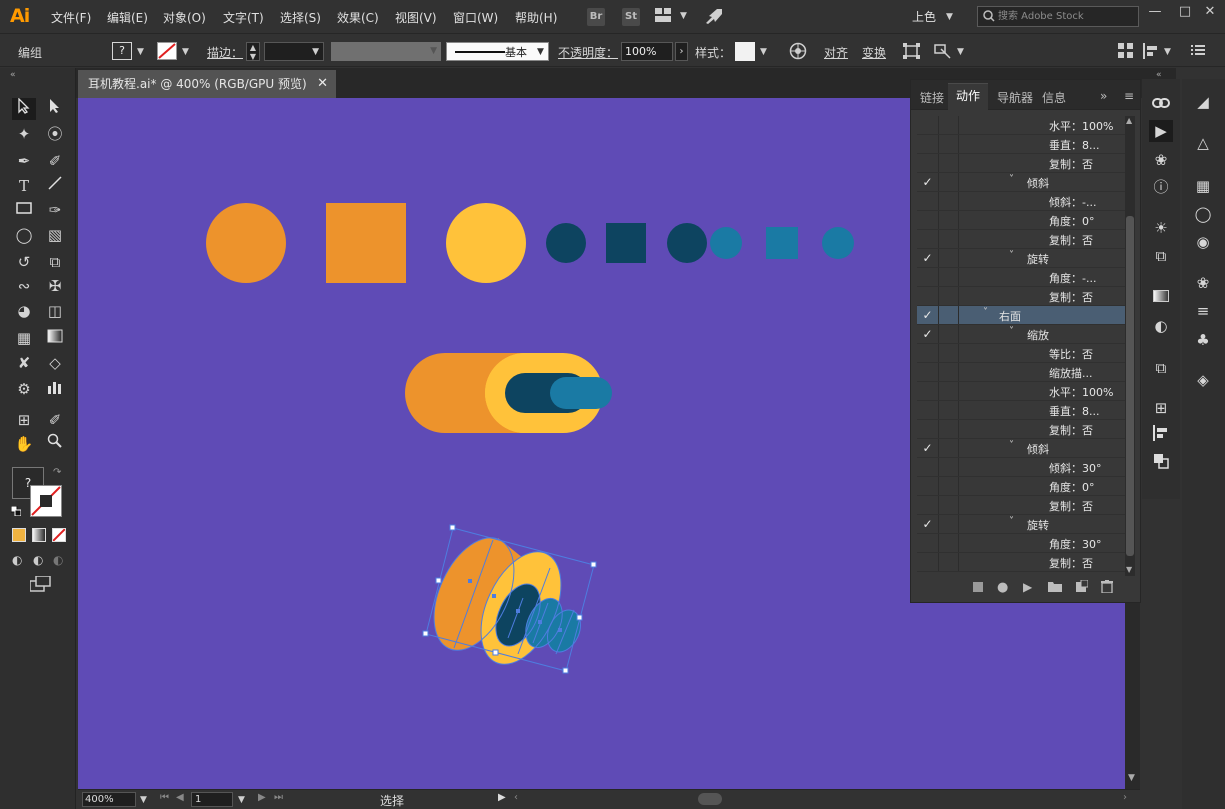 The height and width of the screenshot is (809, 1225). I want to click on stroke-weight-stepper: ▲ ▼, so click(253, 51).